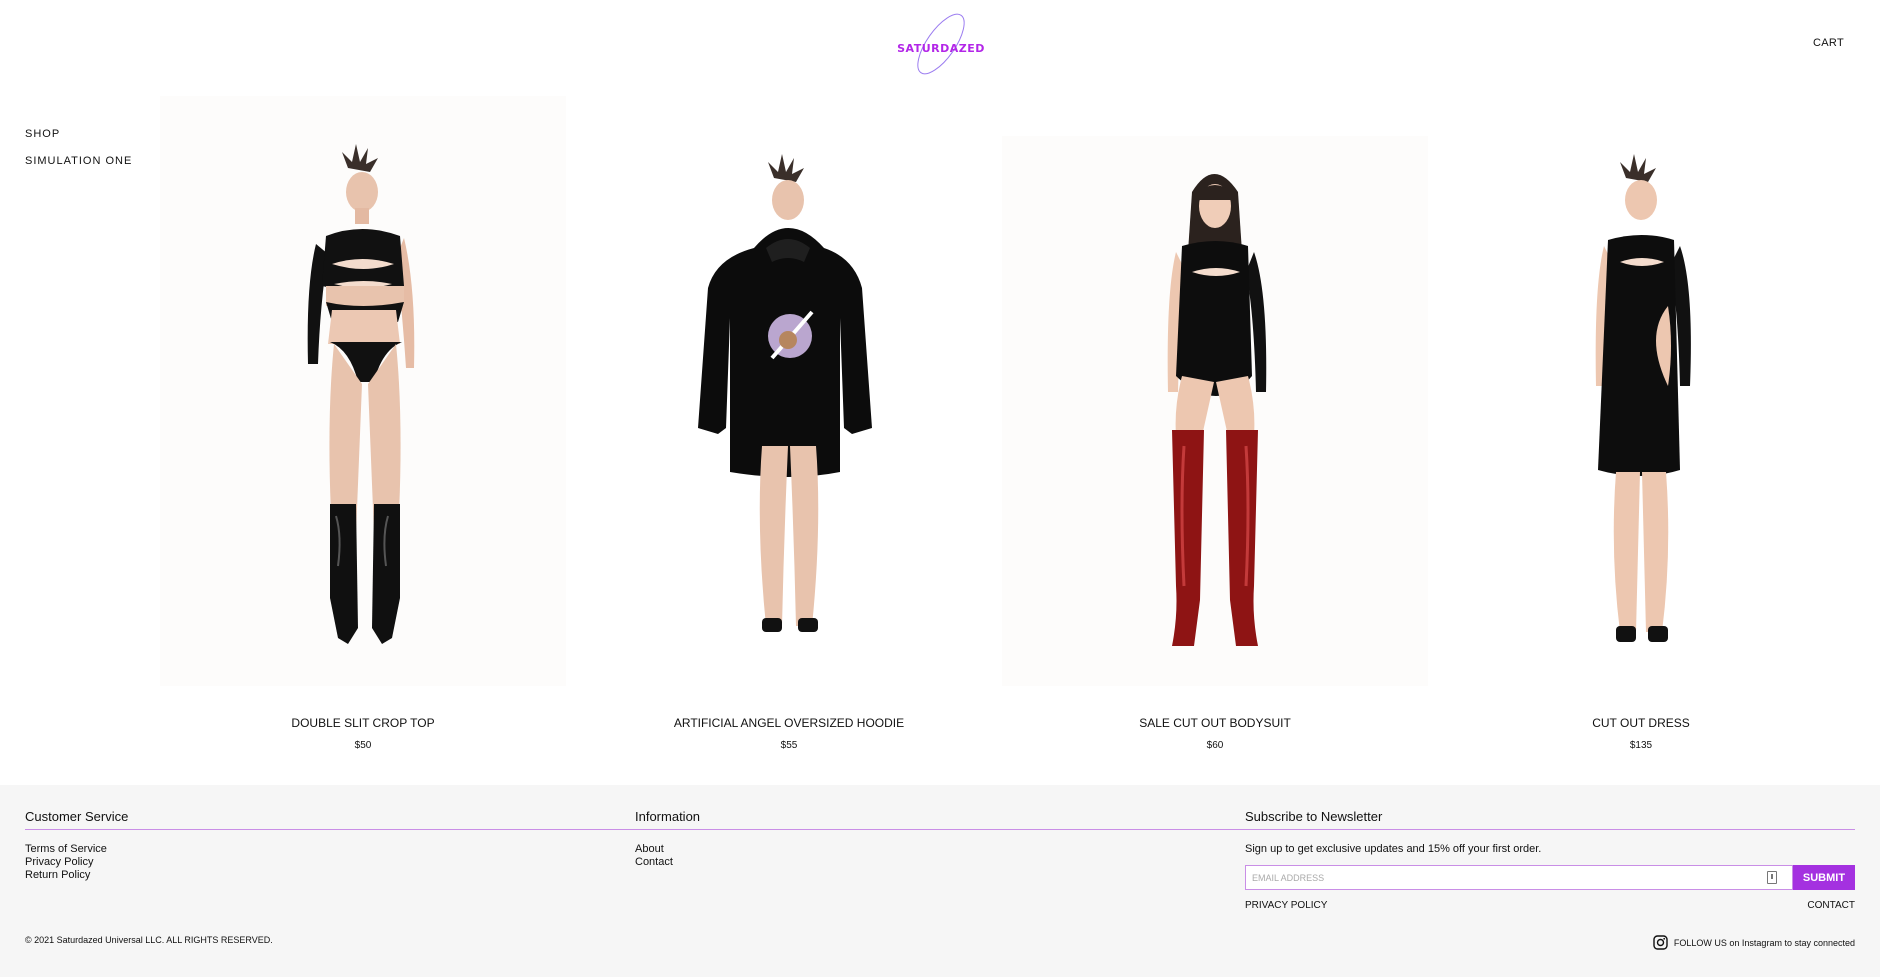 This screenshot has width=1880, height=977. I want to click on site-logo: SATURDAZED, so click(941, 43).